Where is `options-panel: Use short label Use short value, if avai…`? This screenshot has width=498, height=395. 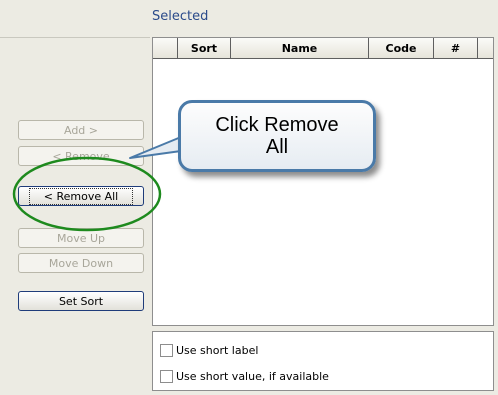
options-panel: Use short label Use short value, if avai… is located at coordinates (323, 361).